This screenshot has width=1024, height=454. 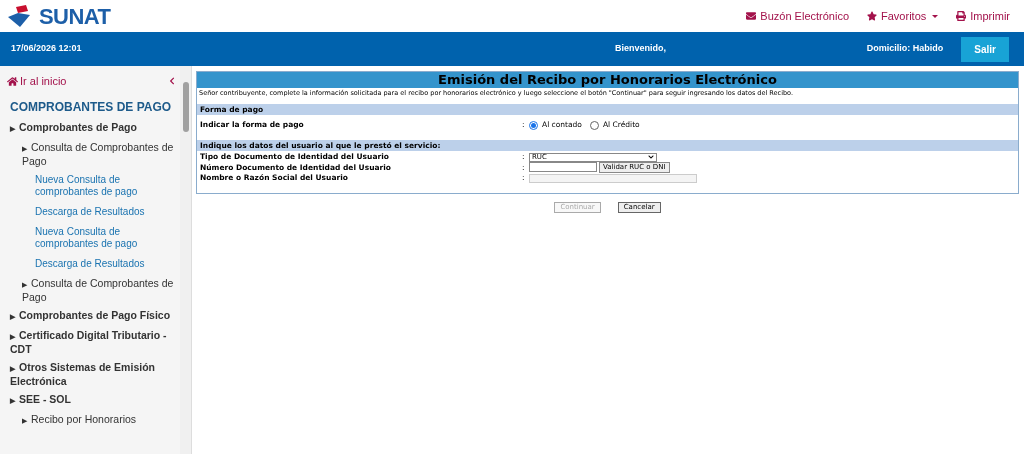 I want to click on sidebar-title: COMPROBANTES DE PAGO, so click(x=91, y=107).